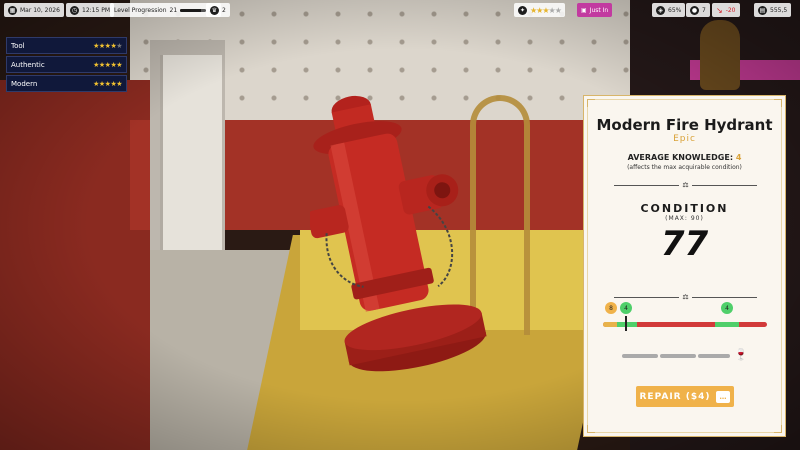  Describe the element at coordinates (779, 10) in the screenshot. I see `money-total-value: 555,5` at that location.